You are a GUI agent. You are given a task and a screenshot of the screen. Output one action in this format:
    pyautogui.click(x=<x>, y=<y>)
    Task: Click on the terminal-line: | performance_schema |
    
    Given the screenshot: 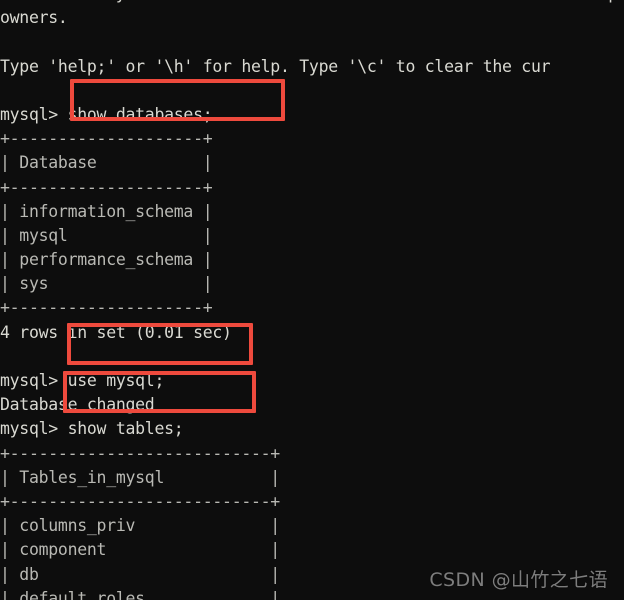 What is the action you would take?
    pyautogui.click(x=106, y=260)
    